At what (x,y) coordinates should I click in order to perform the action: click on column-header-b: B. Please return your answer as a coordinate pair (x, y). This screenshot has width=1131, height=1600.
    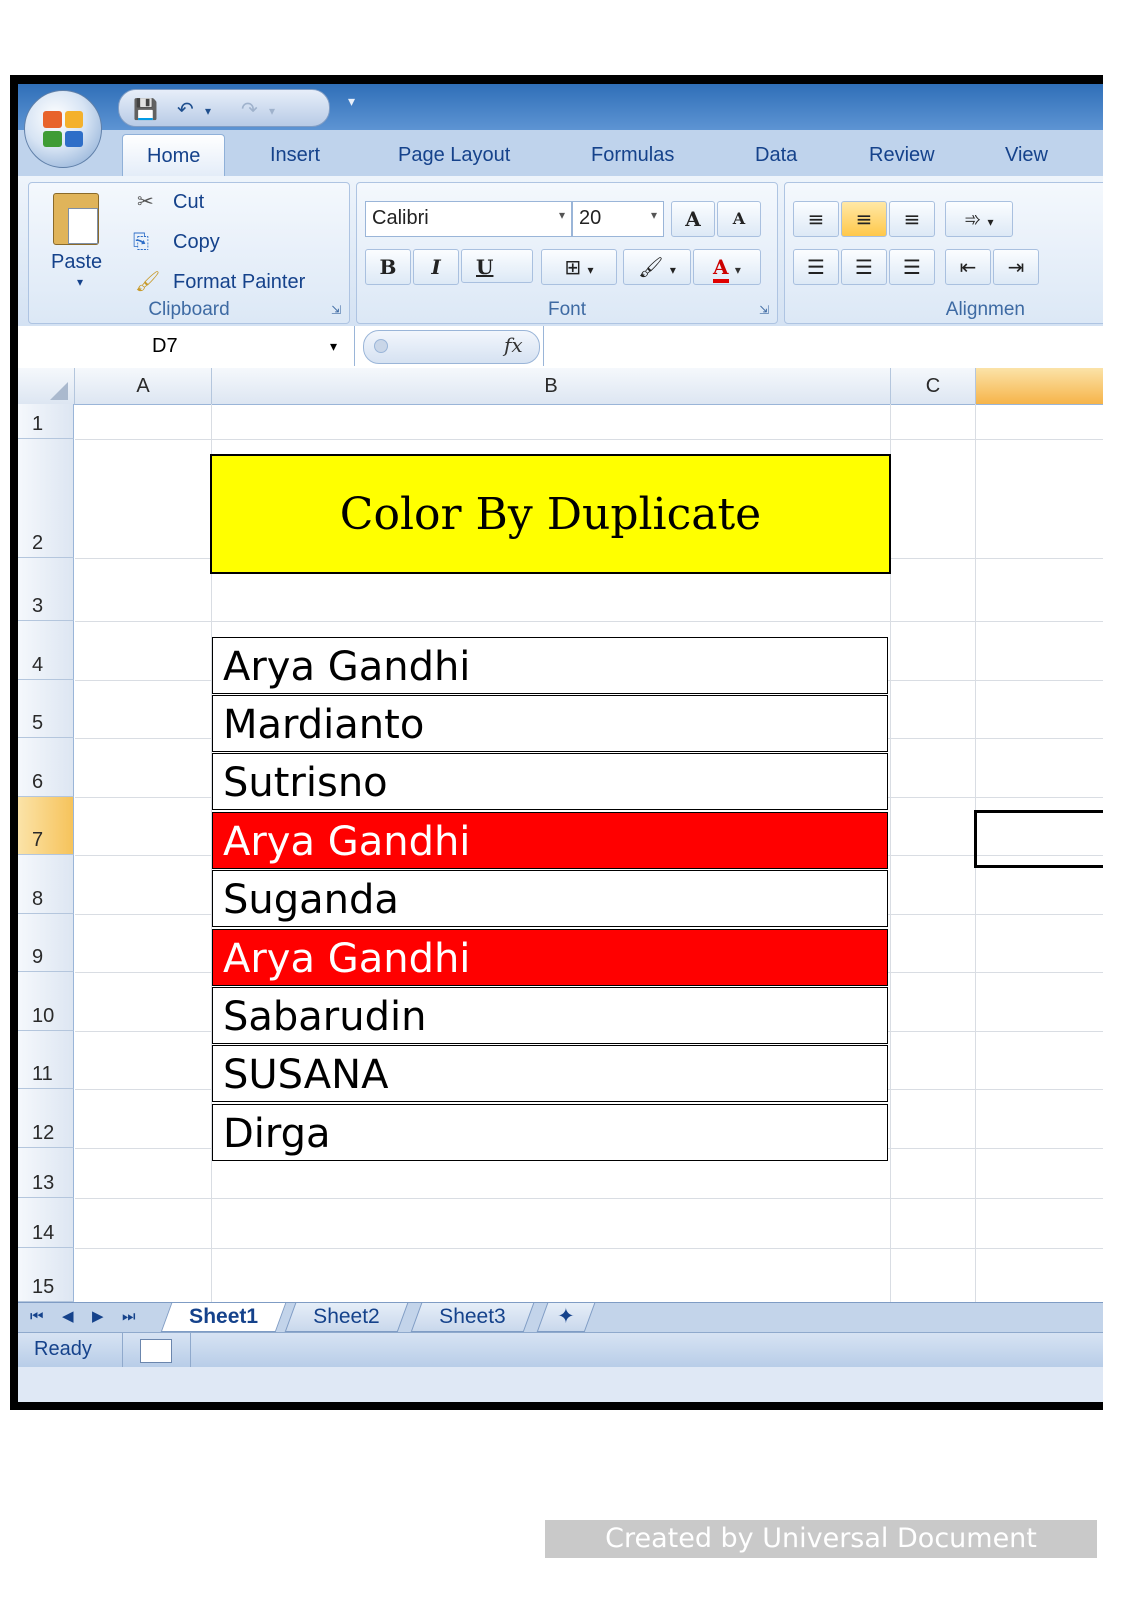
    Looking at the image, I should click on (551, 386).